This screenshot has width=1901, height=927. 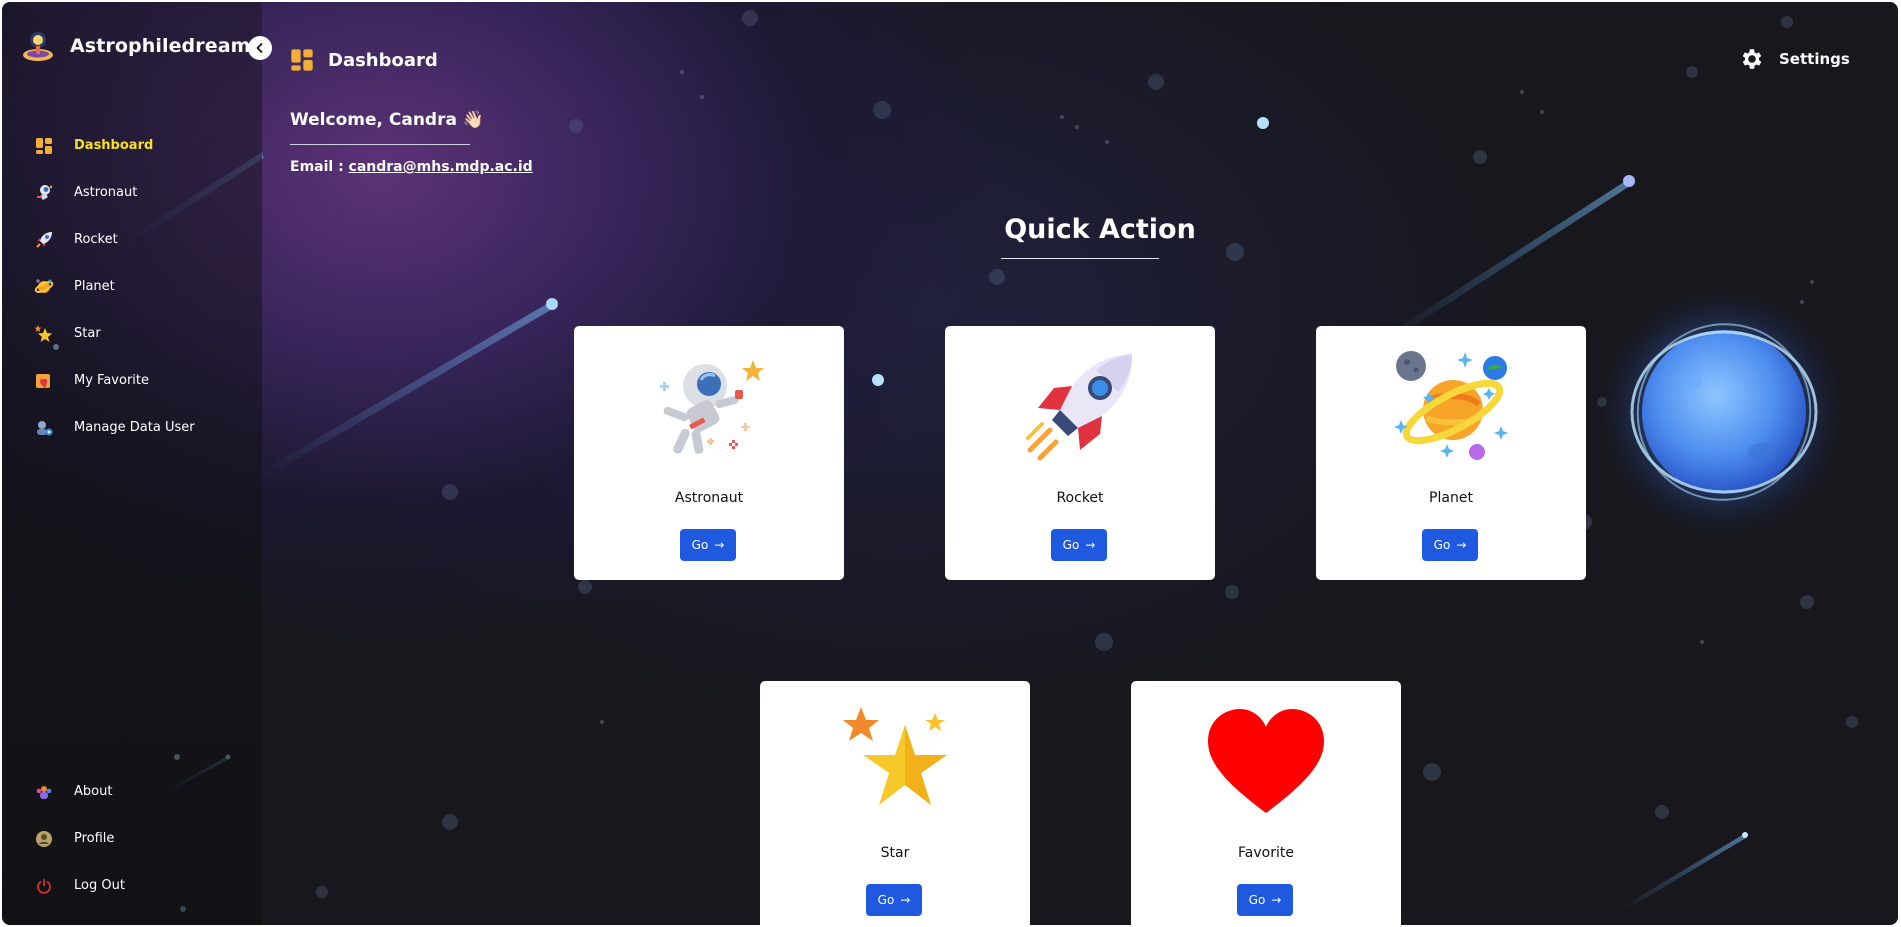 What do you see at coordinates (132, 791) in the screenshot?
I see `sidebar-item-about: About` at bounding box center [132, 791].